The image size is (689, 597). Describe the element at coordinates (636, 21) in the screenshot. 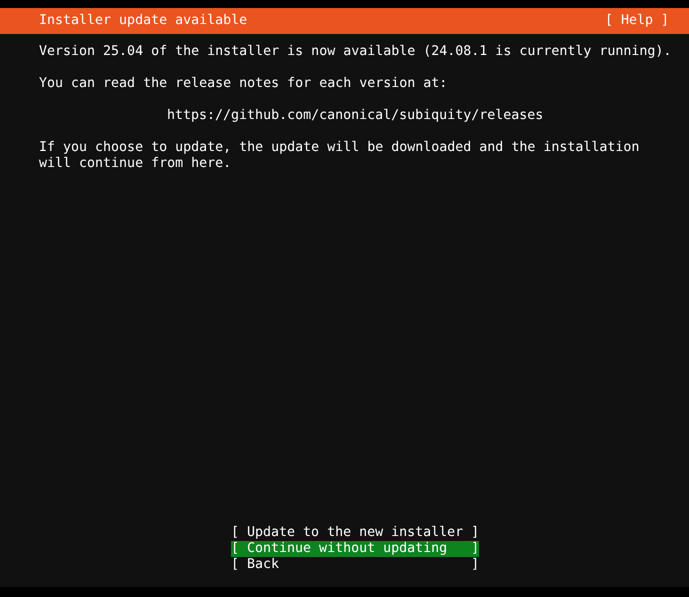

I see `help-button: [ Help ]` at that location.